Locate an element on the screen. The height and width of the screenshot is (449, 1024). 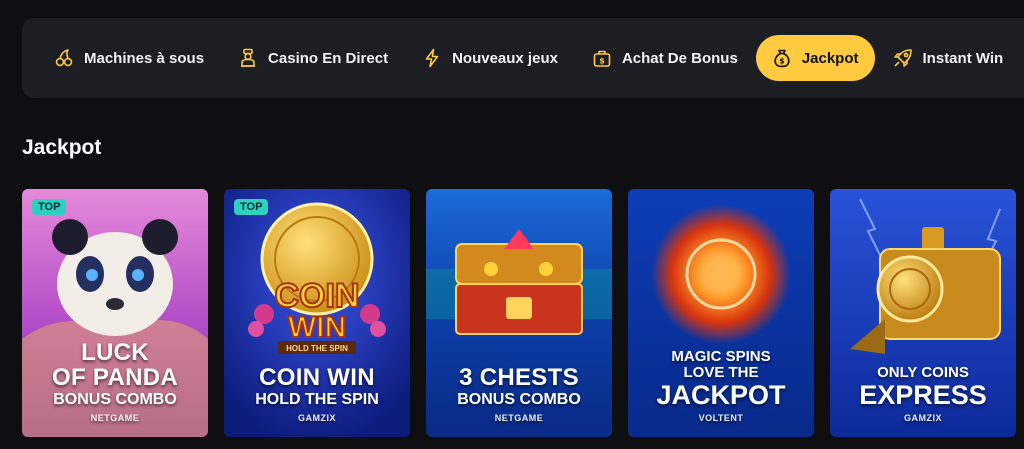
game-subtitle: HOLD THE SPIN is located at coordinates (317, 399).